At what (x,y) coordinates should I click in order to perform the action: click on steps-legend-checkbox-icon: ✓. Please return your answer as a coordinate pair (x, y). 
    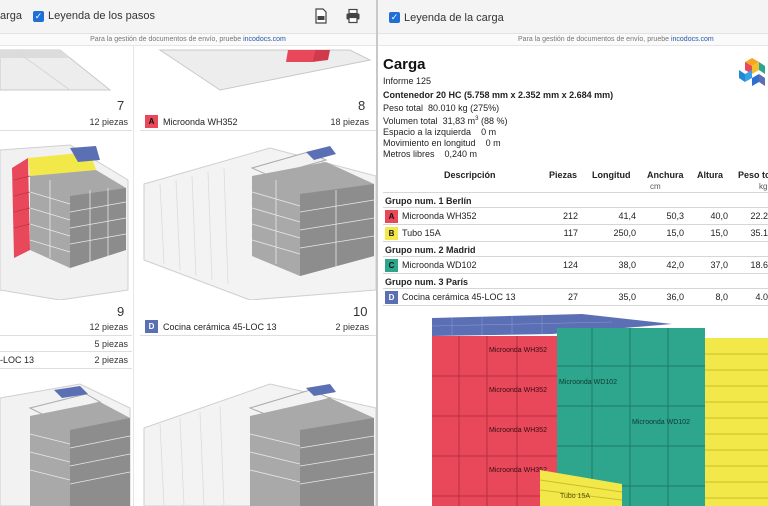
    Looking at the image, I should click on (38, 16).